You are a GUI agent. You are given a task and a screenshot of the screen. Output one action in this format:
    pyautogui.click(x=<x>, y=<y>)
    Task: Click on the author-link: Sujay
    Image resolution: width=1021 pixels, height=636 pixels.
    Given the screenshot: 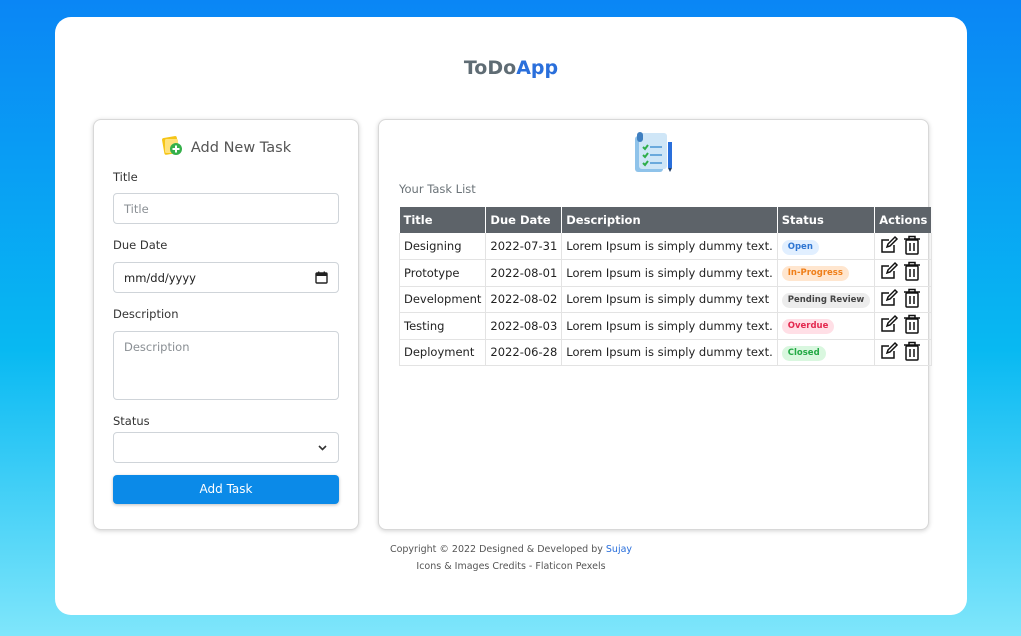 What is the action you would take?
    pyautogui.click(x=619, y=549)
    